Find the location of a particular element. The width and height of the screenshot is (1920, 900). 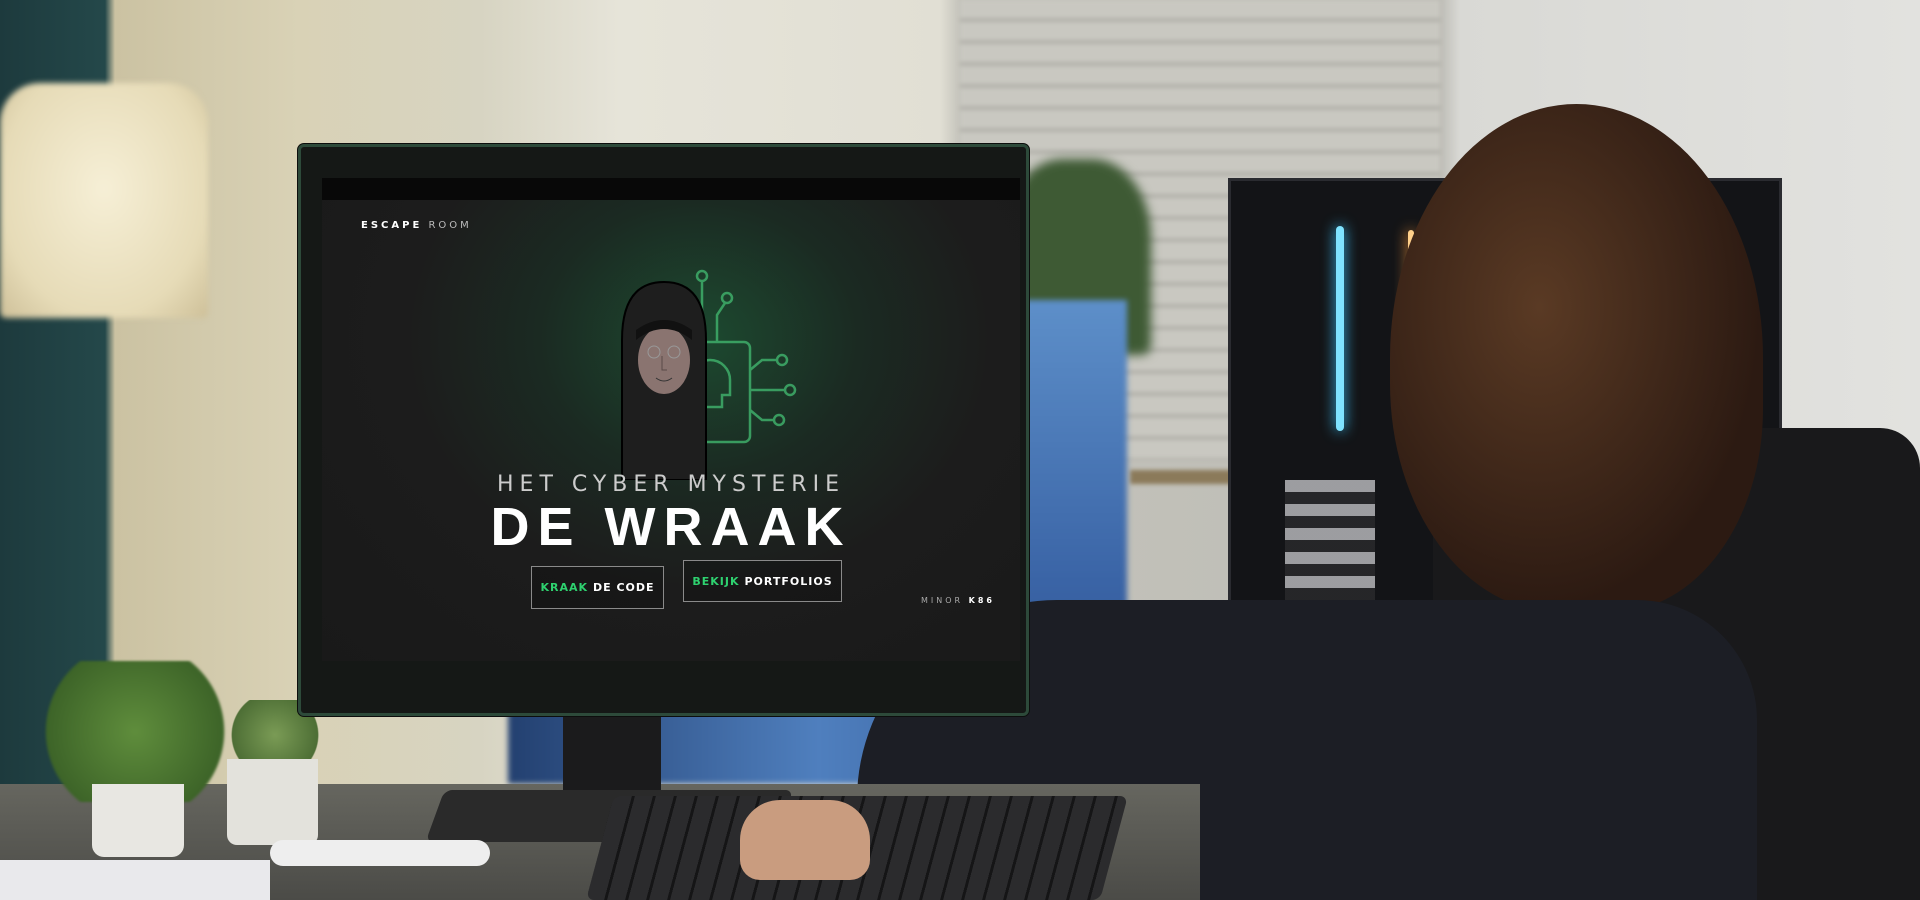

plant-pot is located at coordinates (138, 820).